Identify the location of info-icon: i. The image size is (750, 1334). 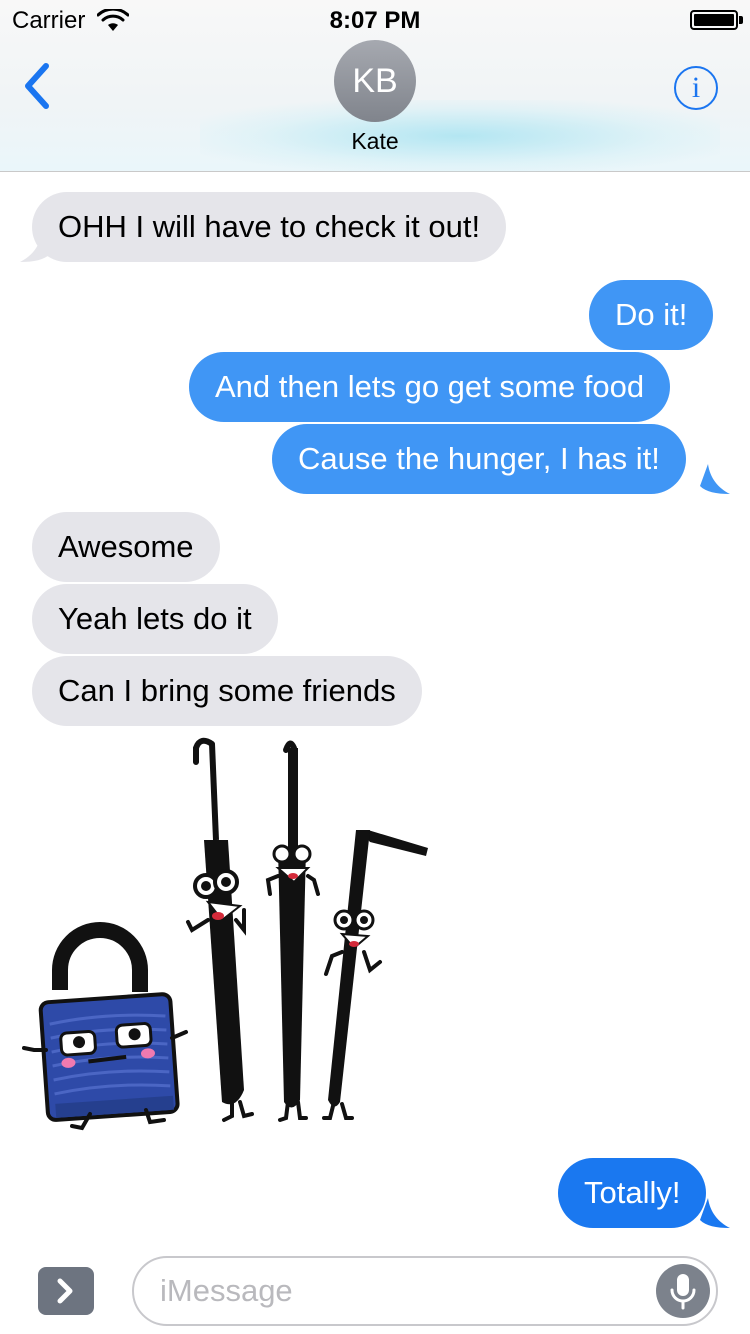
(696, 88).